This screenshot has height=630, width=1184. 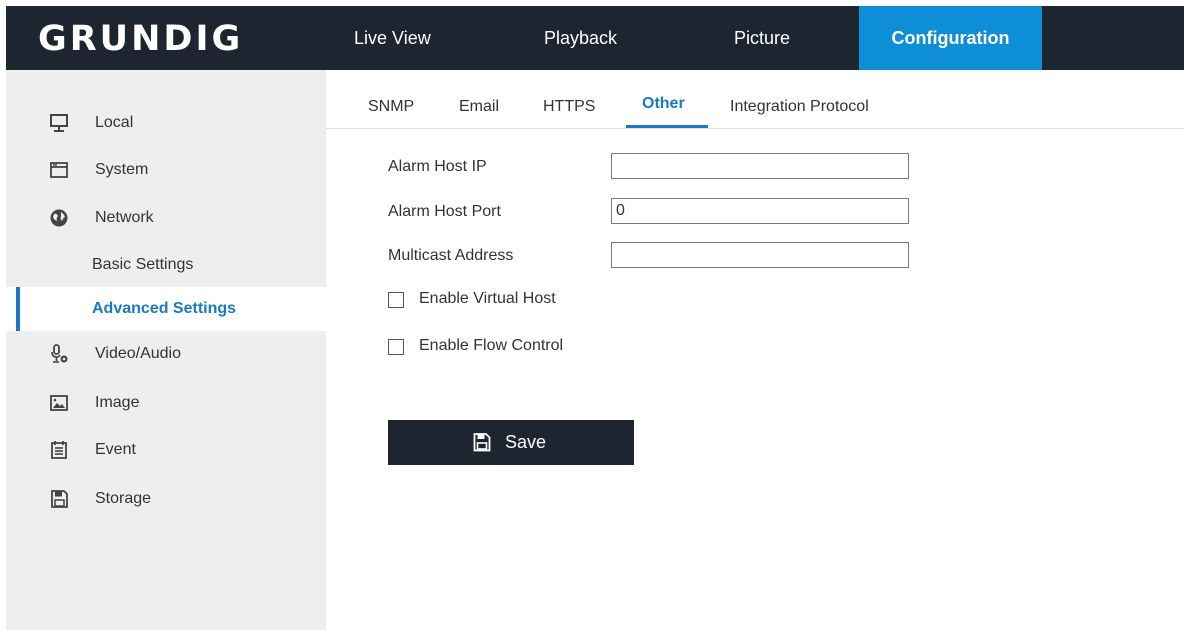 I want to click on sidebar-item-label: Storage, so click(x=123, y=498).